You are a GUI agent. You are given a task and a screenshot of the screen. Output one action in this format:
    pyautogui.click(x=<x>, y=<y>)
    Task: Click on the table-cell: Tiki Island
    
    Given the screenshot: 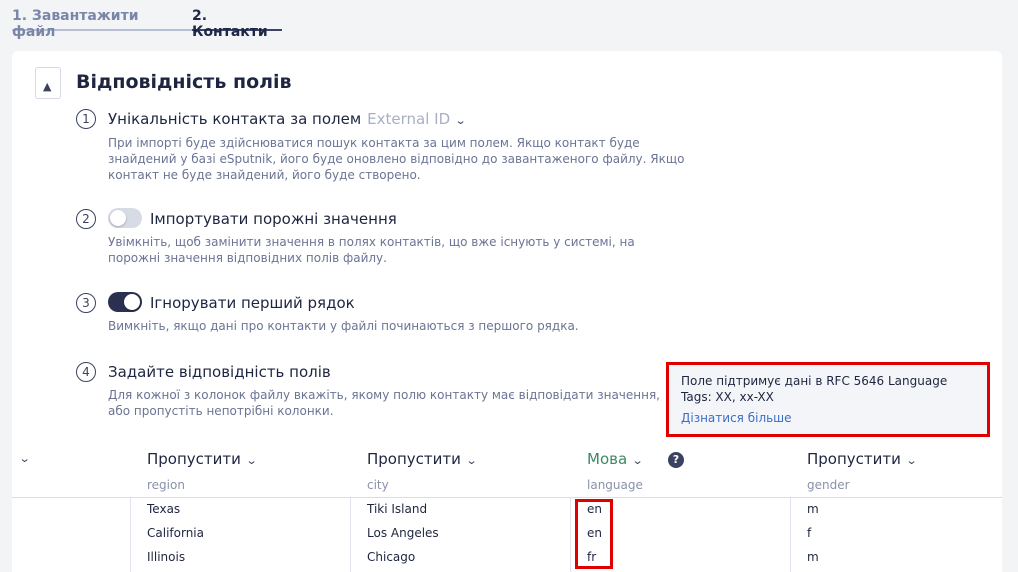 What is the action you would take?
    pyautogui.click(x=397, y=509)
    